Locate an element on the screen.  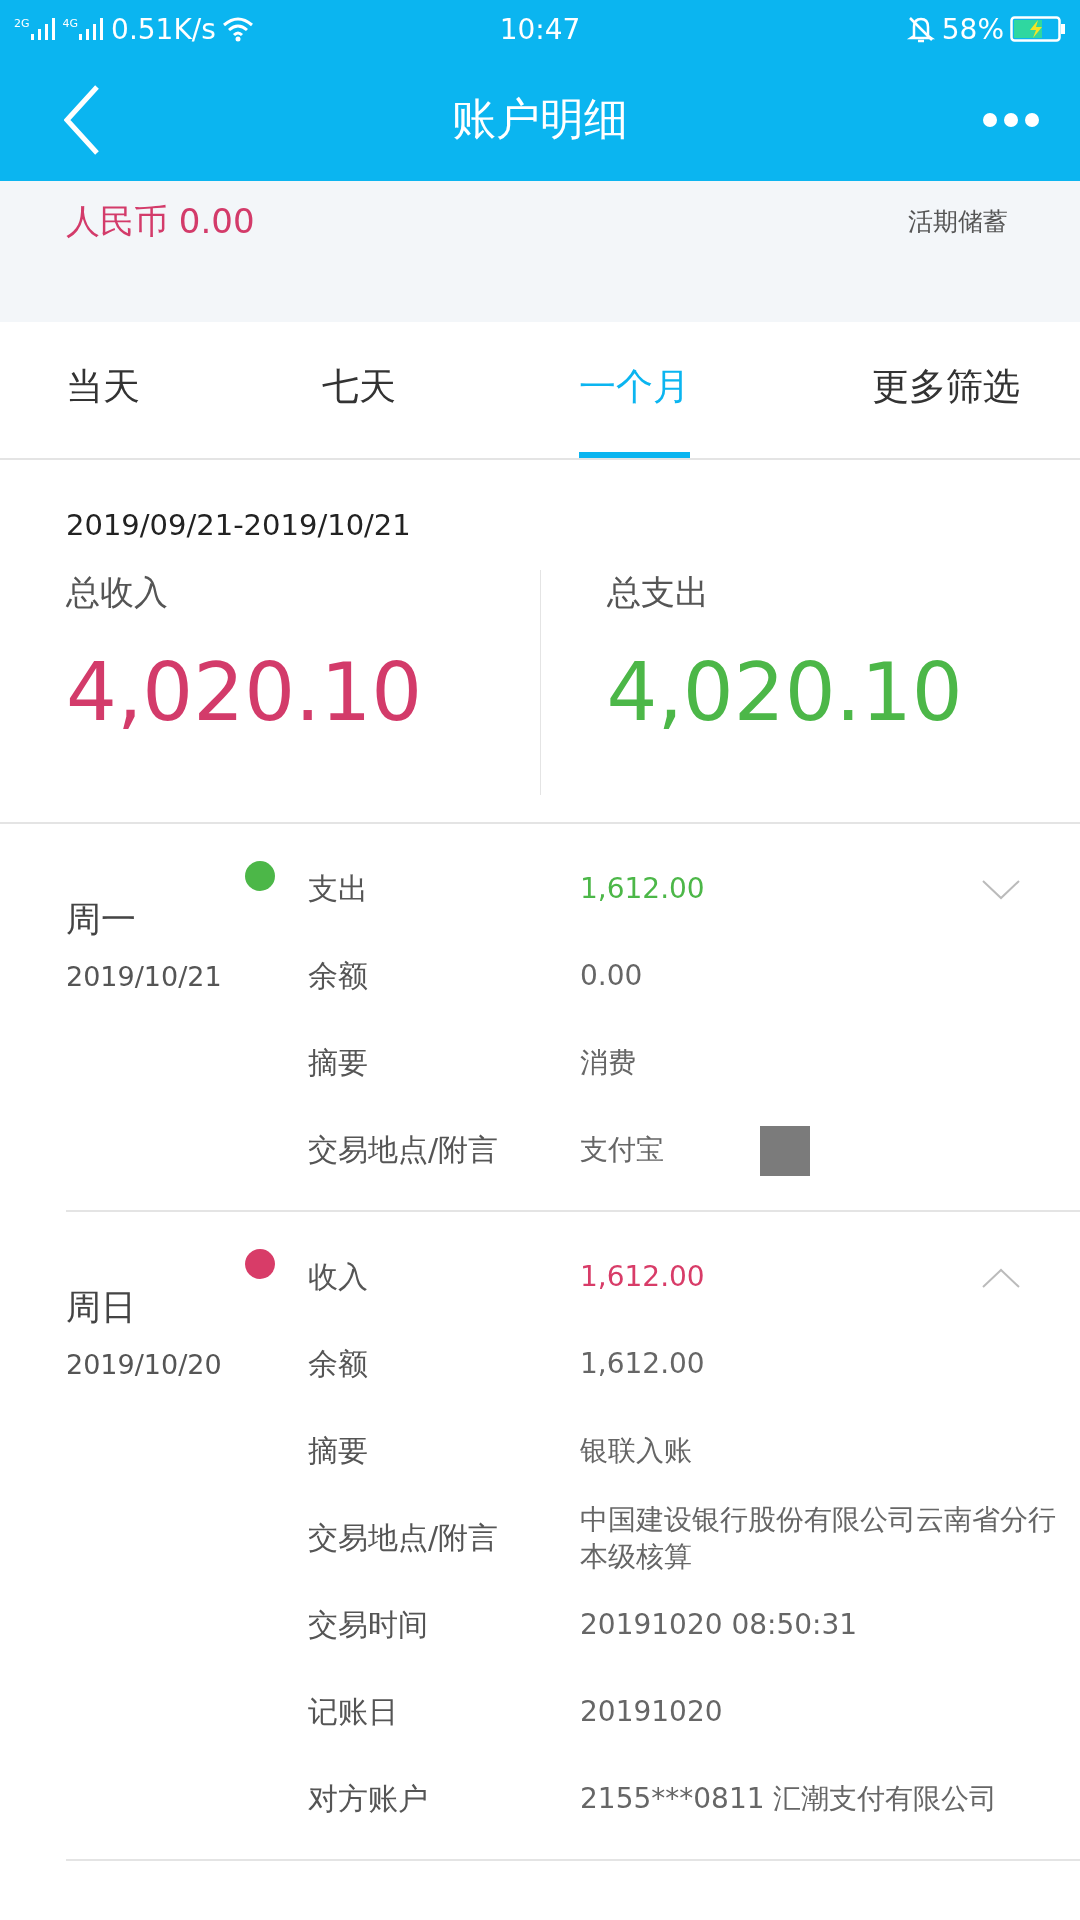
weekday: 周日 is located at coordinates (101, 1307).